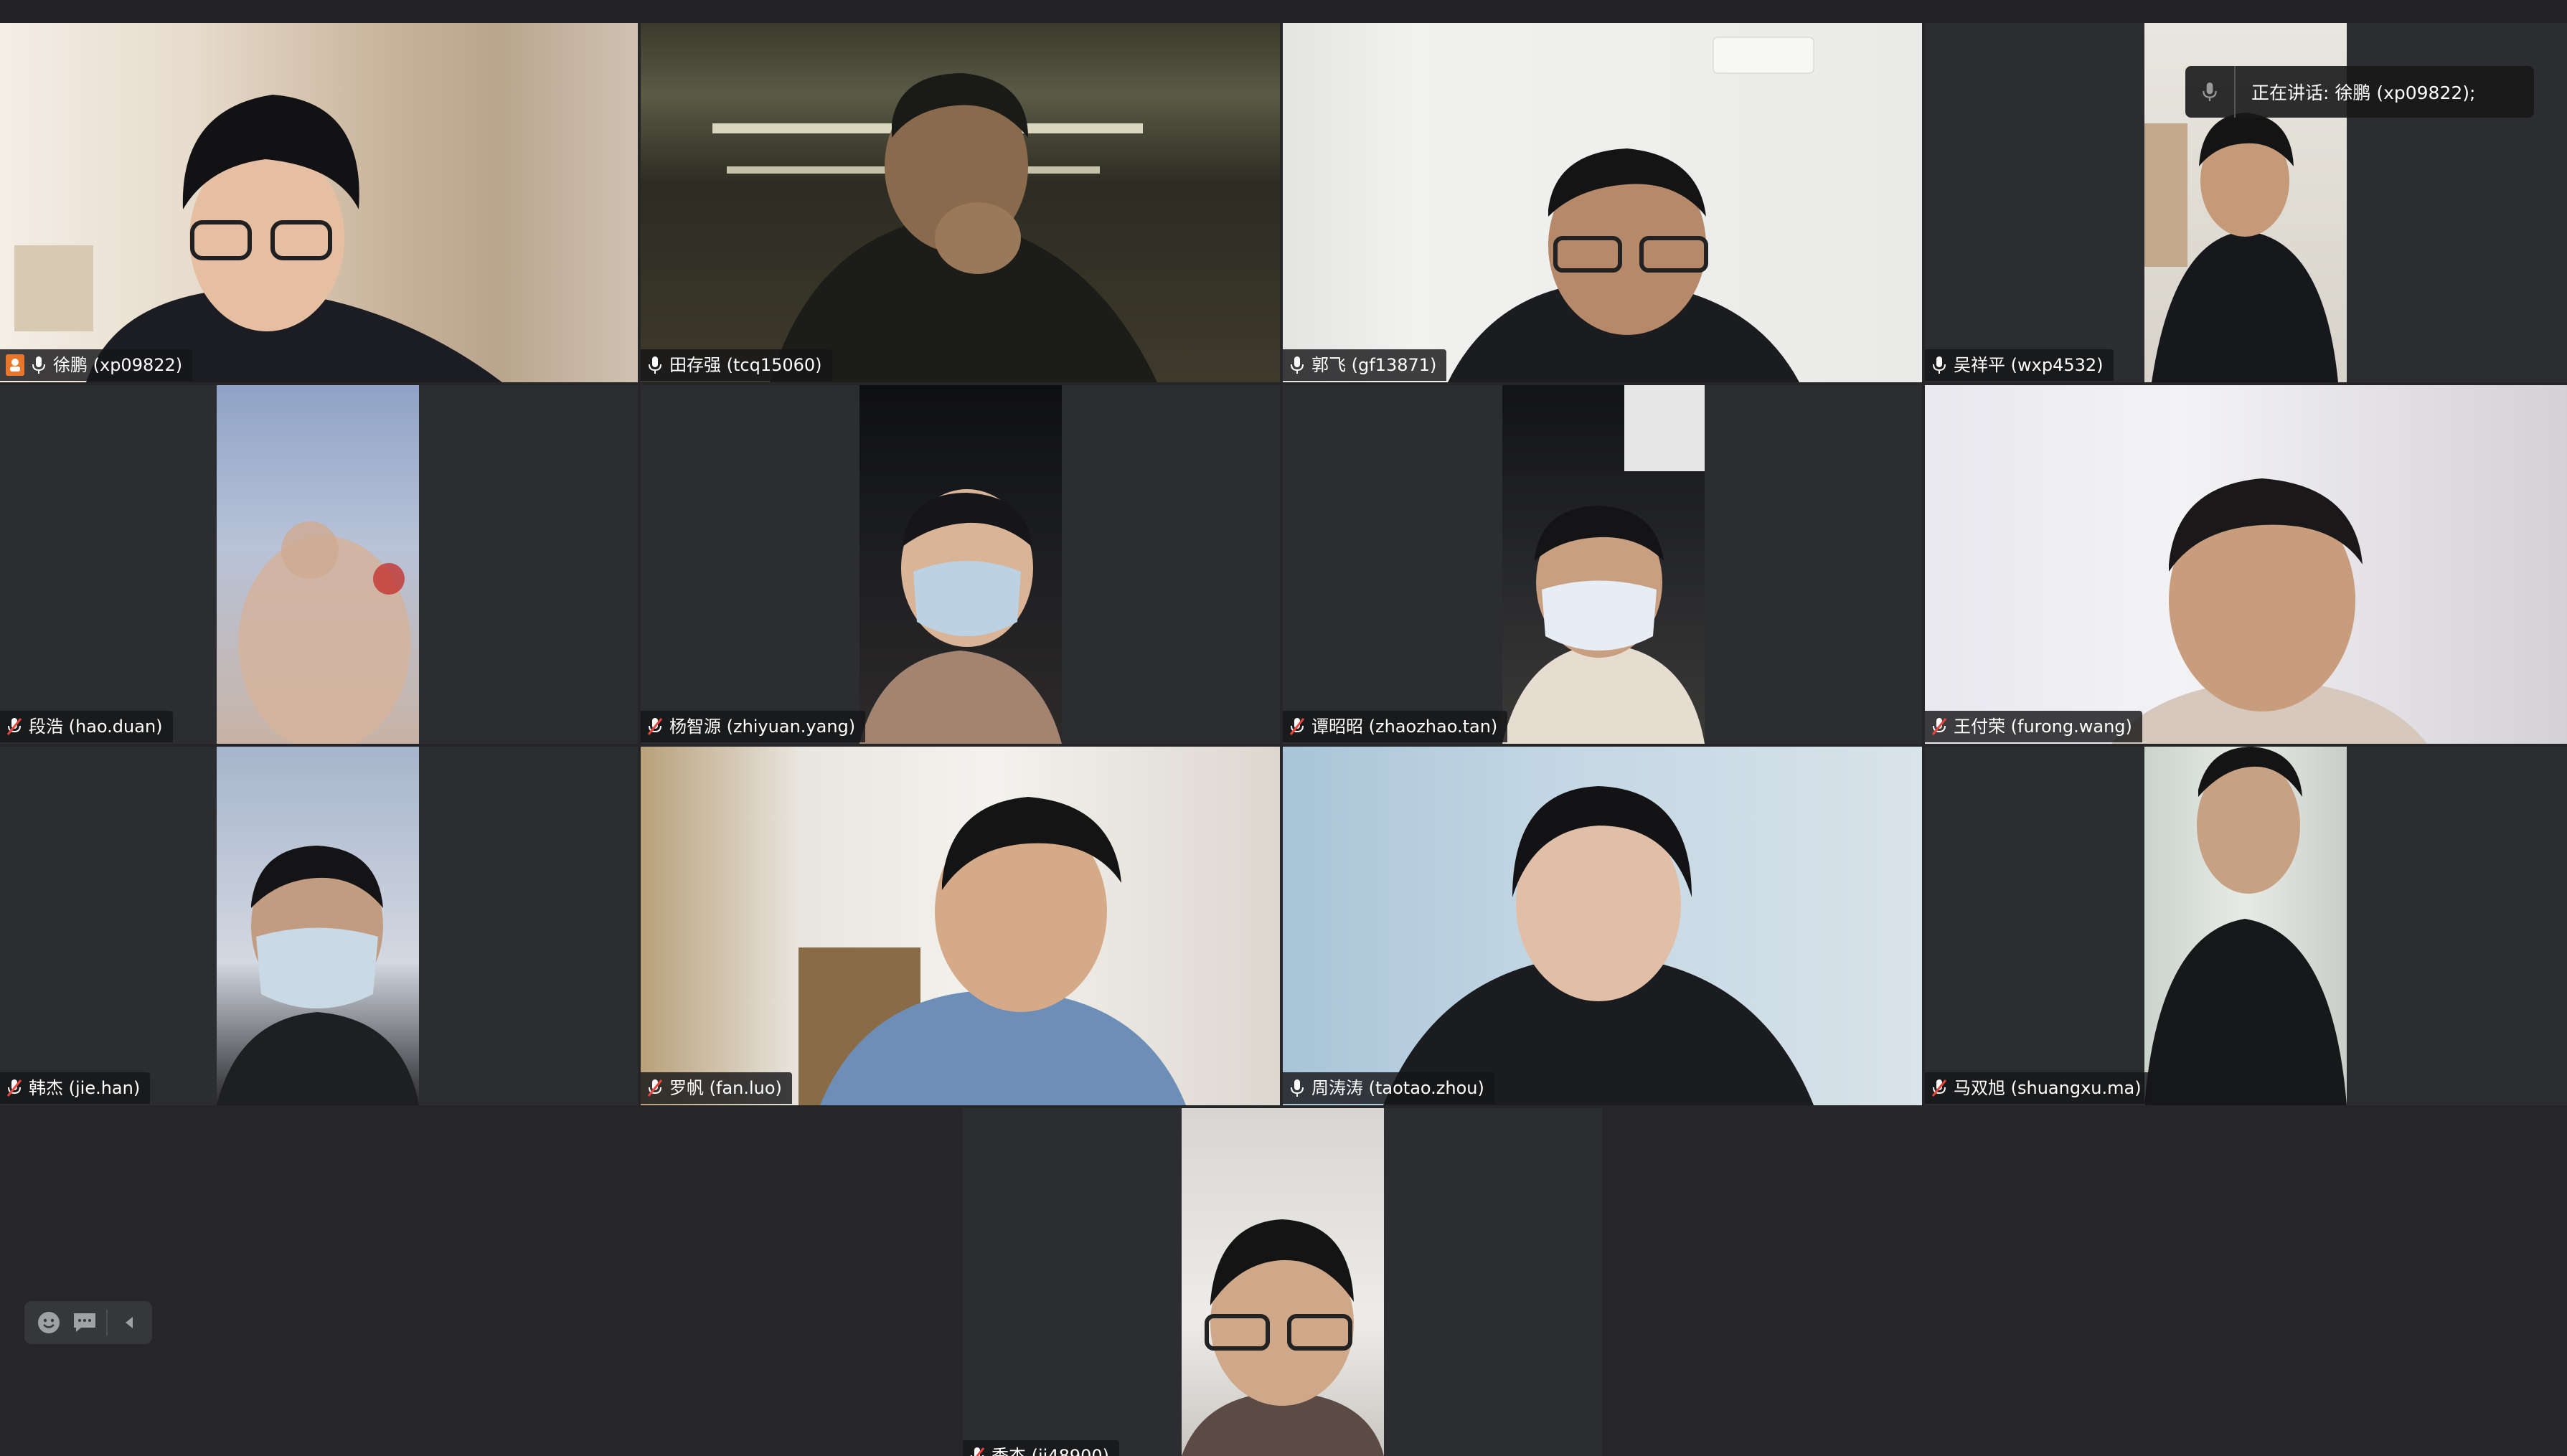 The width and height of the screenshot is (2567, 1456). I want to click on participant-name: 徐鹏 (xp09822), so click(118, 365).